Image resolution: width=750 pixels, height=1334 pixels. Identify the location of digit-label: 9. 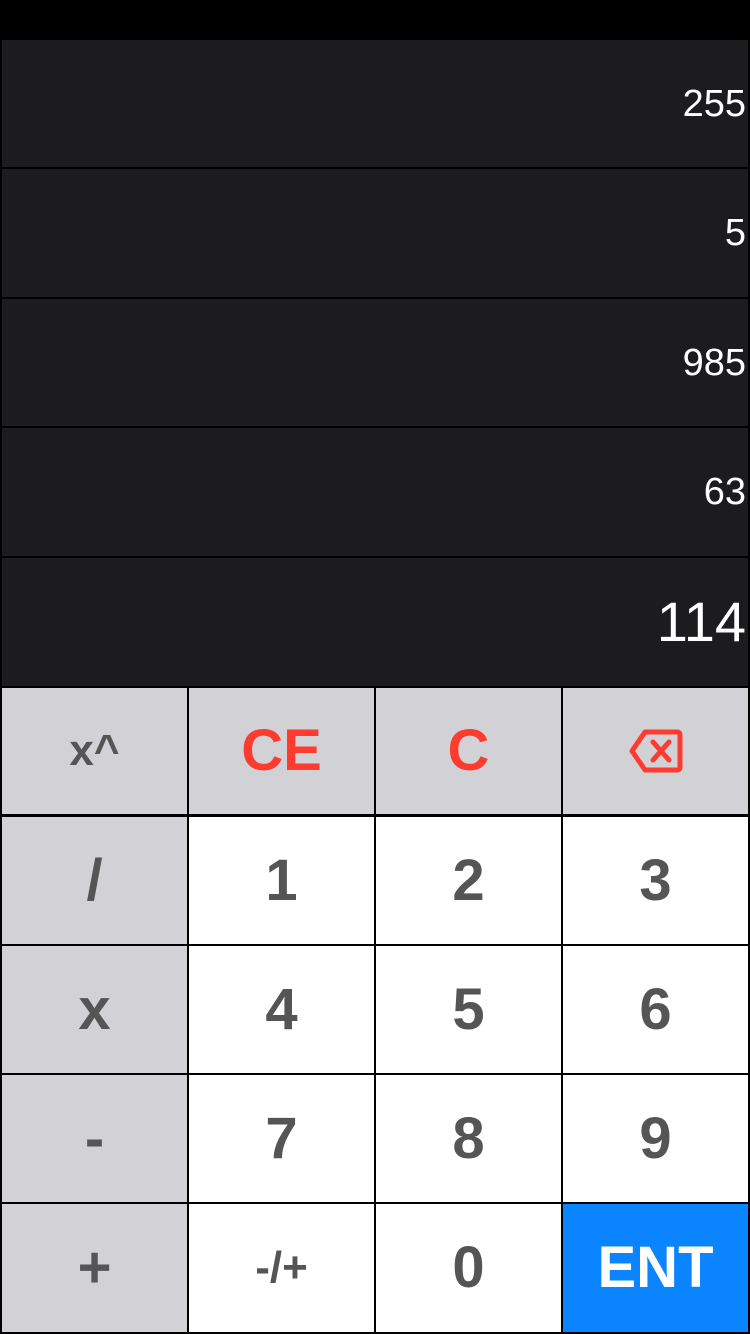
(655, 1138).